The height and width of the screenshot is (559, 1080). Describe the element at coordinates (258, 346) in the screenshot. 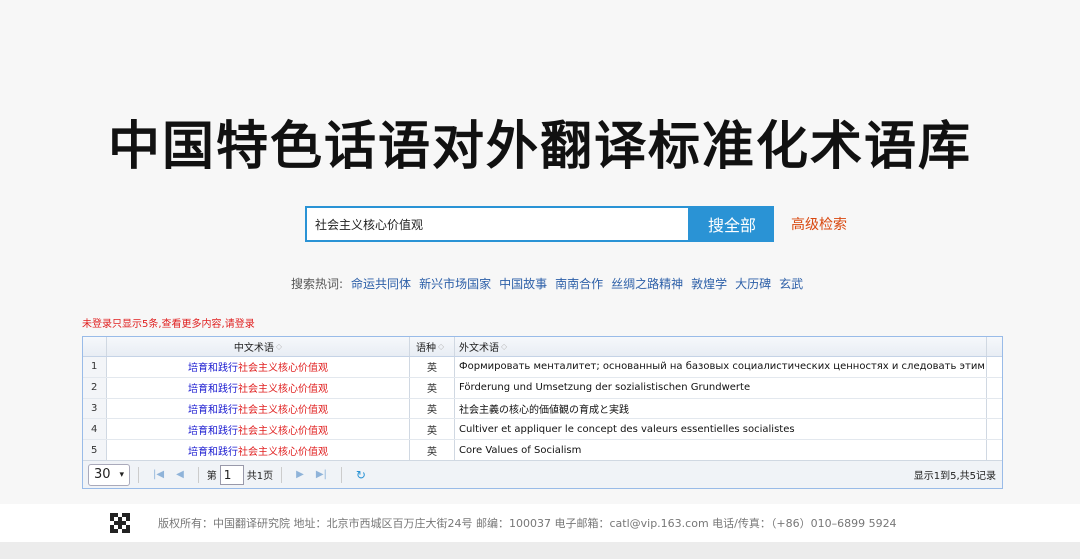

I see `chinese-term-header: 中文术语 ◇` at that location.